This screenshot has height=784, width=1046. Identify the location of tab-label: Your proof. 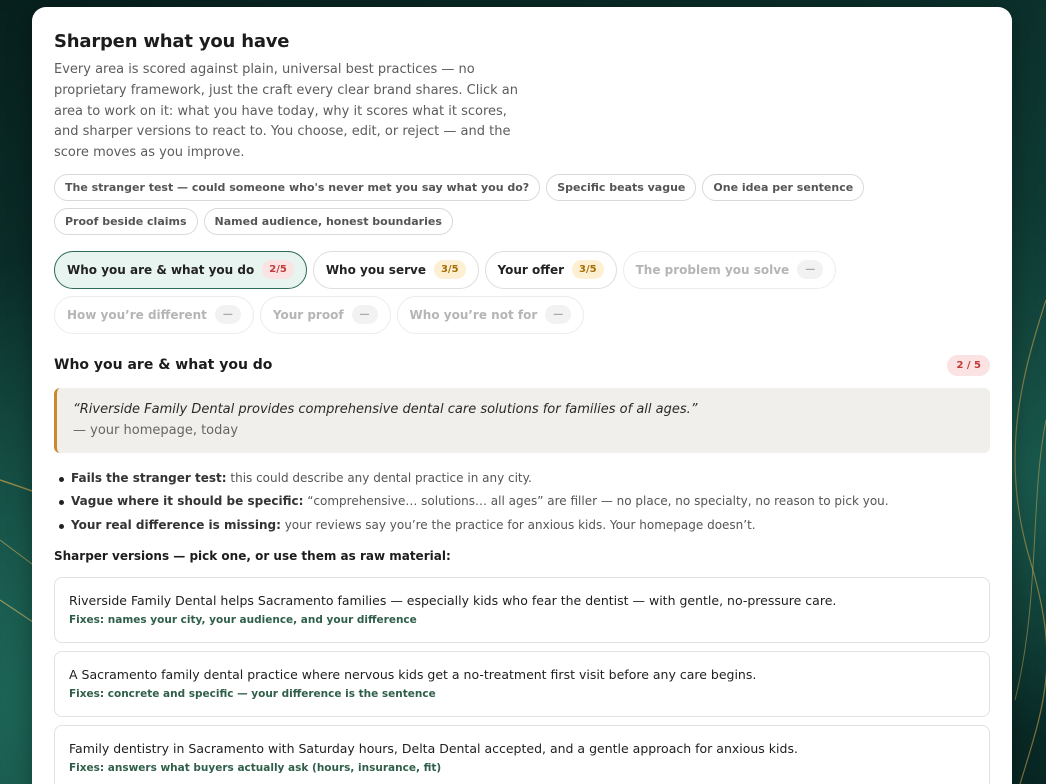
(308, 314).